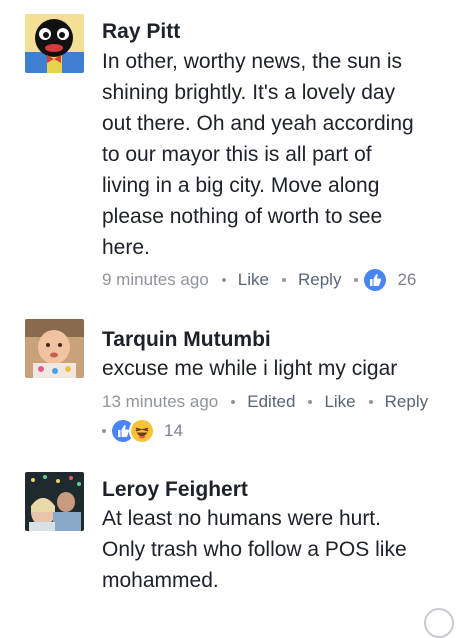 The width and height of the screenshot is (470, 638). What do you see at coordinates (242, 216) in the screenshot?
I see `comment-text-line: please nothing of worth to see` at bounding box center [242, 216].